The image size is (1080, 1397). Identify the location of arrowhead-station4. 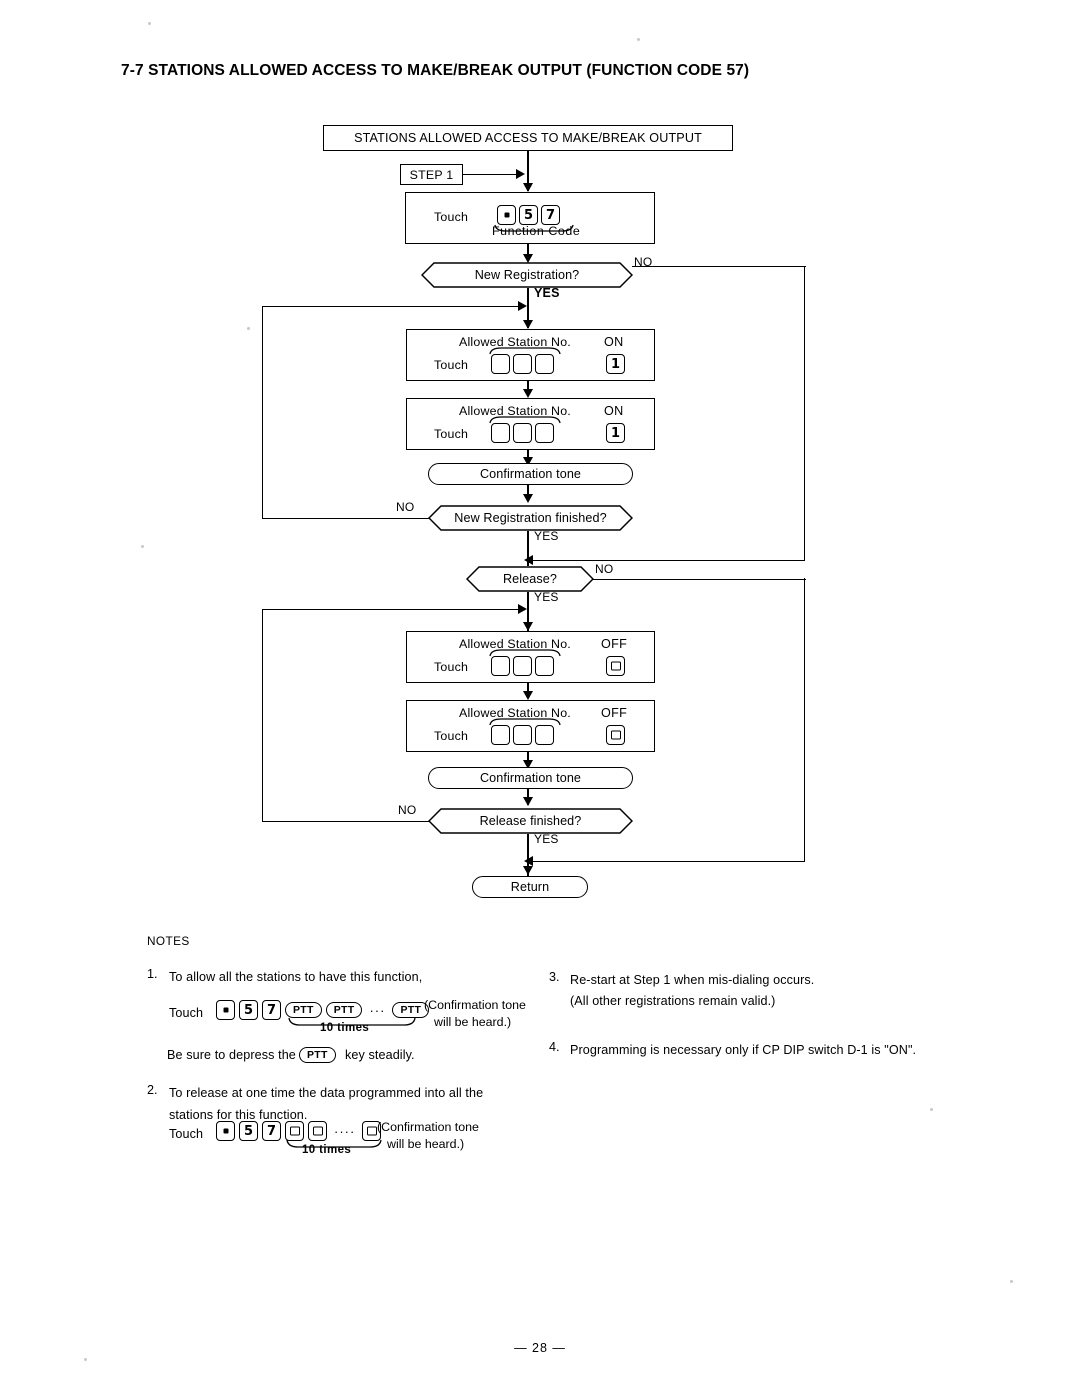
(527, 695).